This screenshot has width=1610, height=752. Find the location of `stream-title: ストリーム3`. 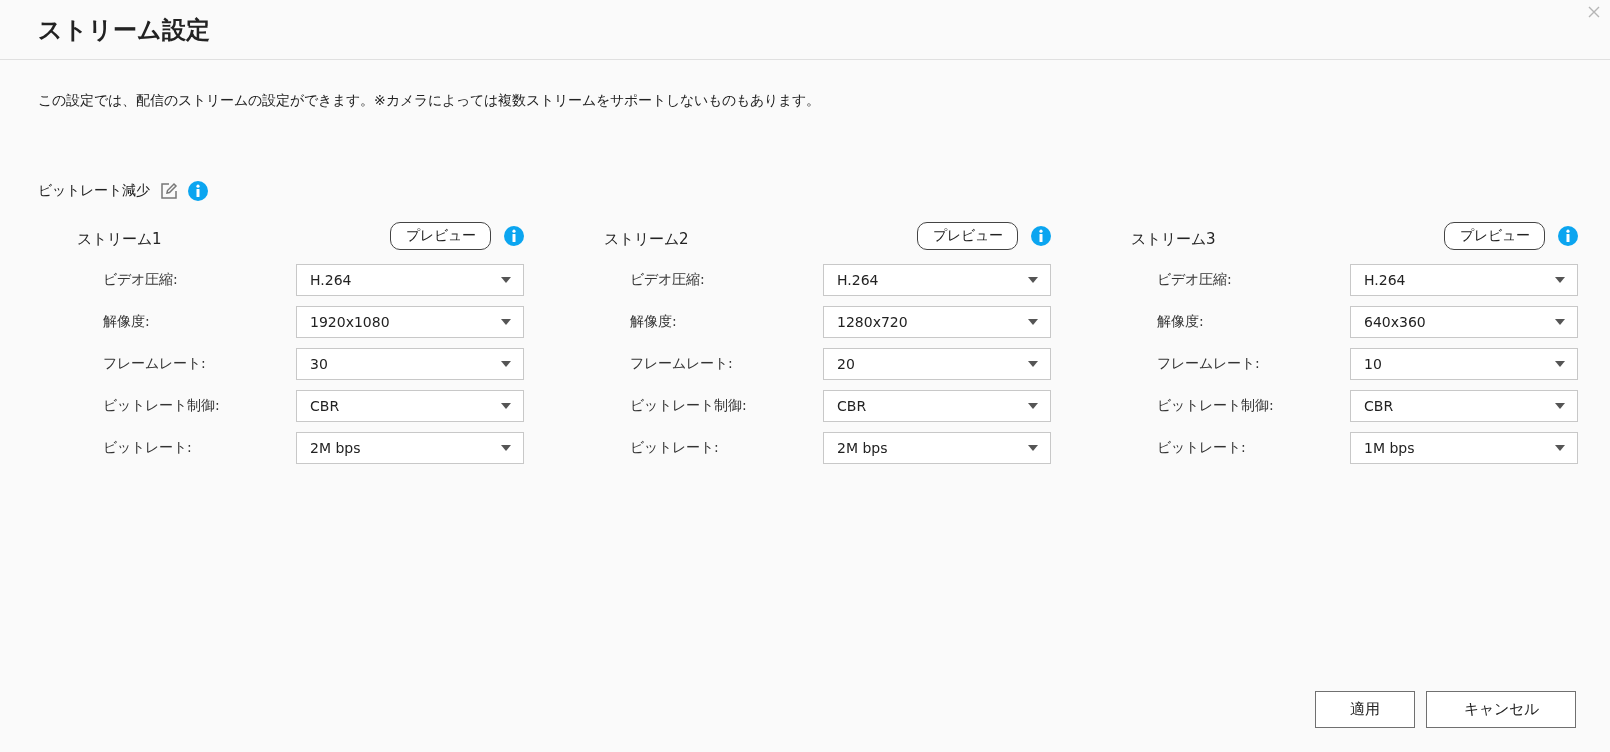

stream-title: ストリーム3 is located at coordinates (1174, 239).